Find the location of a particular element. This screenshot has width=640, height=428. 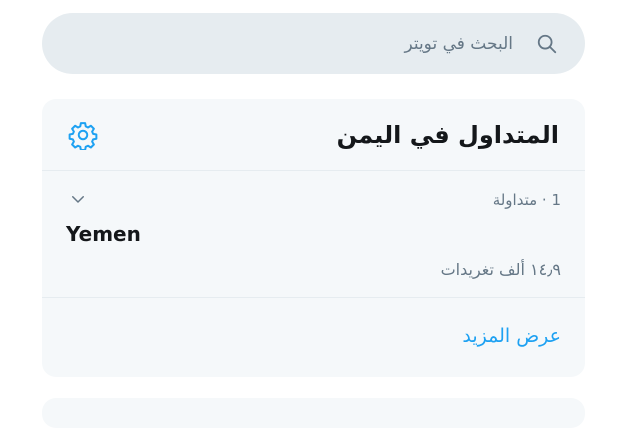

search-icon is located at coordinates (547, 44).